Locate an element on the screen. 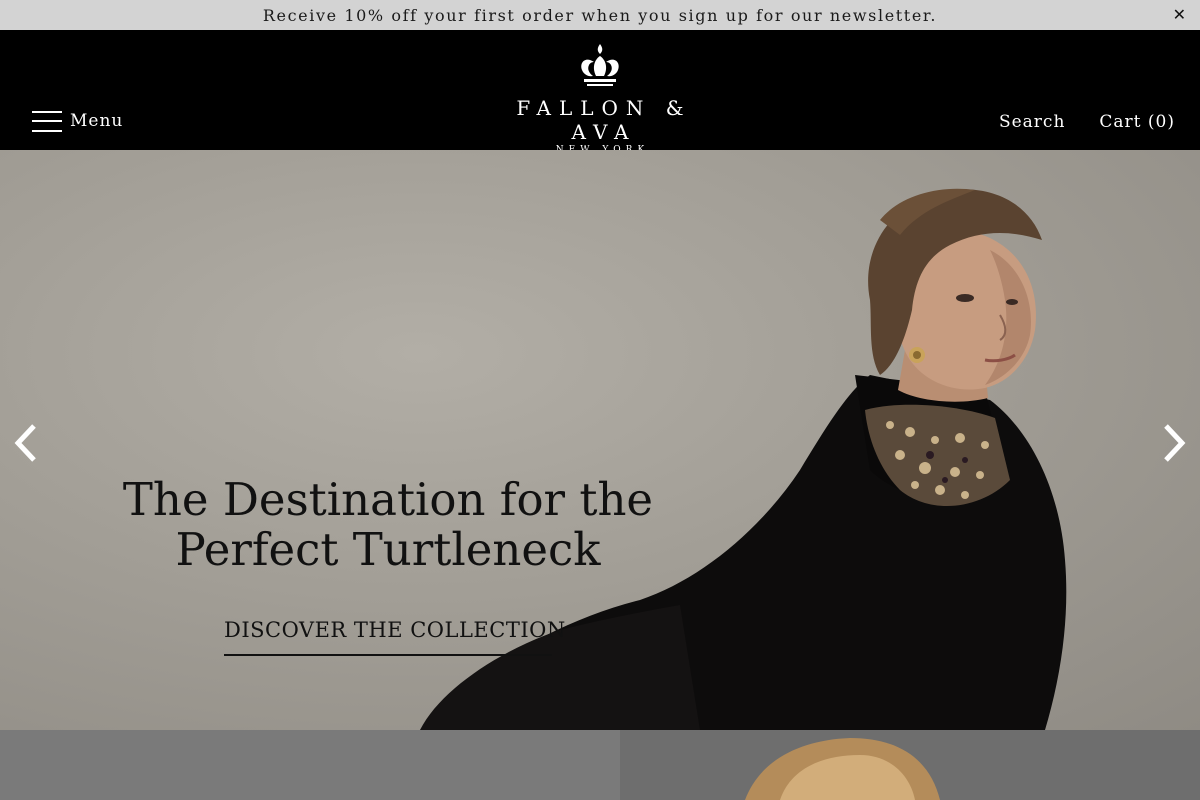 This screenshot has width=1200, height=800. cart-link: Cart (0) is located at coordinates (1137, 122).